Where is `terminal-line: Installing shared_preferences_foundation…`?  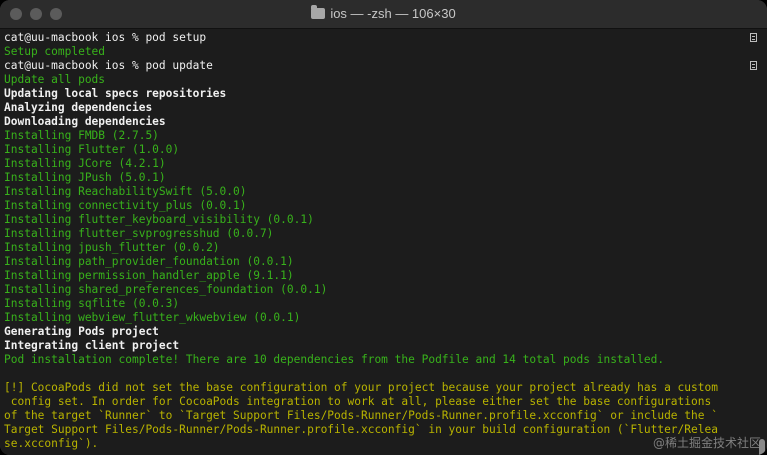
terminal-line: Installing shared_preferences_foundation… is located at coordinates (166, 289).